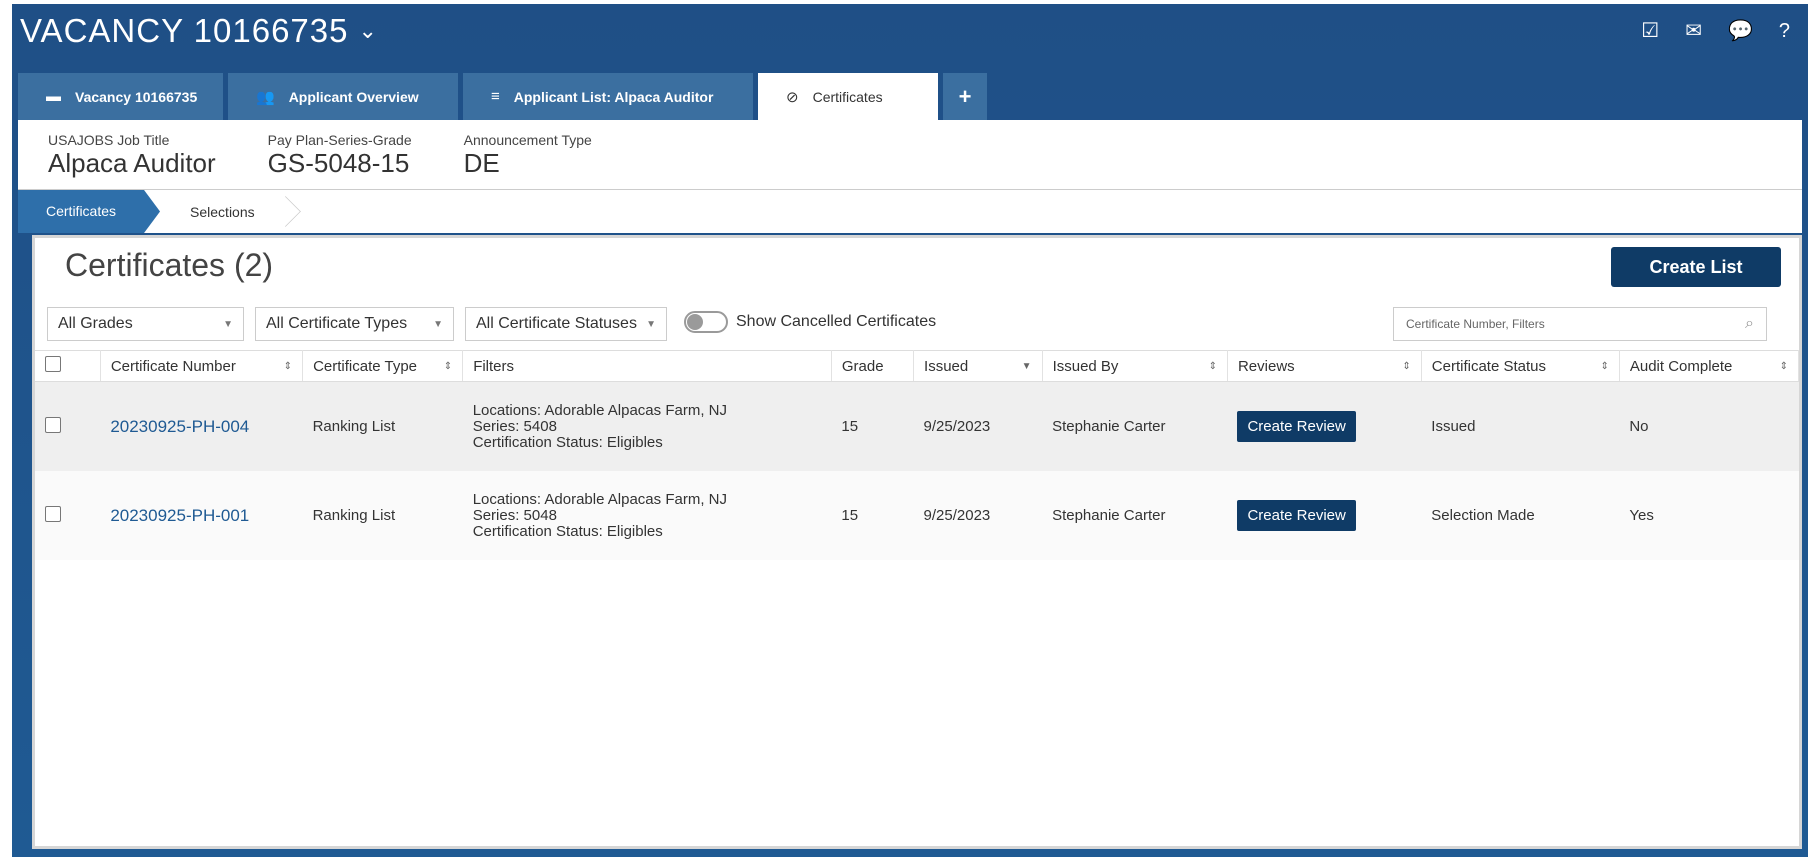  Describe the element at coordinates (836, 321) in the screenshot. I see `show-cancelled-label: Show Cancelled Certificates` at that location.